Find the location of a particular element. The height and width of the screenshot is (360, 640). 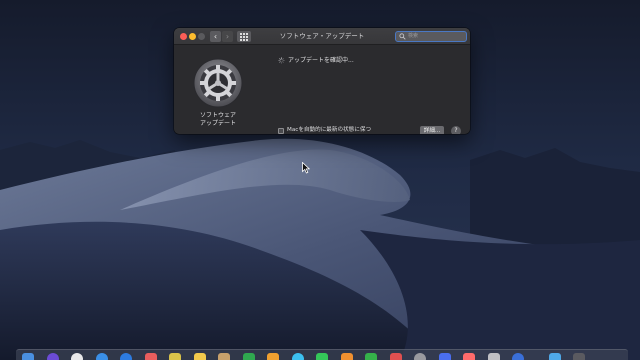

search-field: 検索 is located at coordinates (431, 36).